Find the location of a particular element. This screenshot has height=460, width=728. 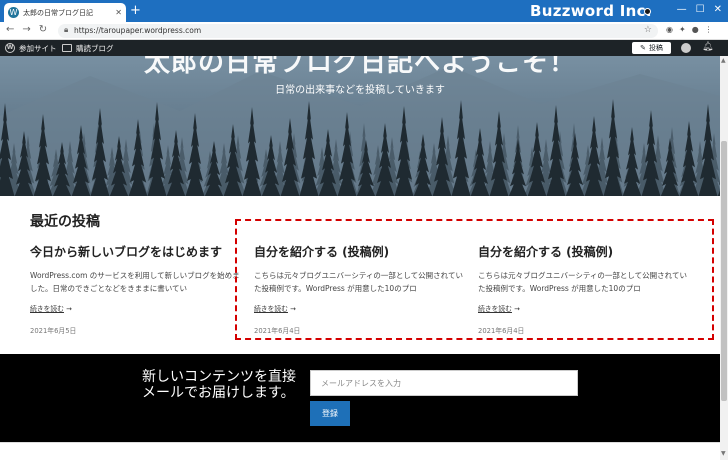

avatar is located at coordinates (686, 48).